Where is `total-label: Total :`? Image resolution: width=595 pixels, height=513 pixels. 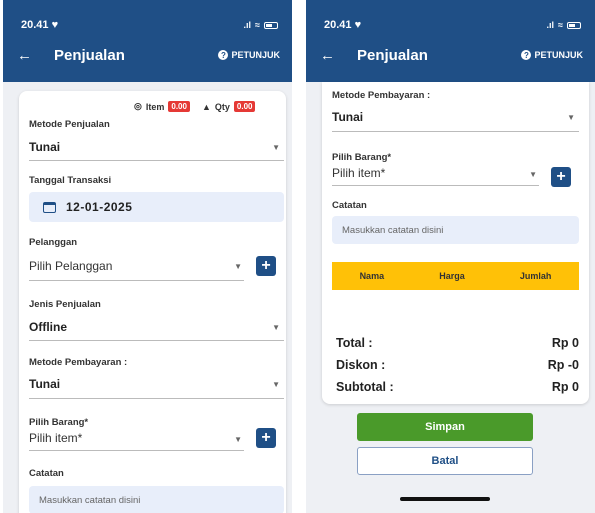 total-label: Total : is located at coordinates (354, 343).